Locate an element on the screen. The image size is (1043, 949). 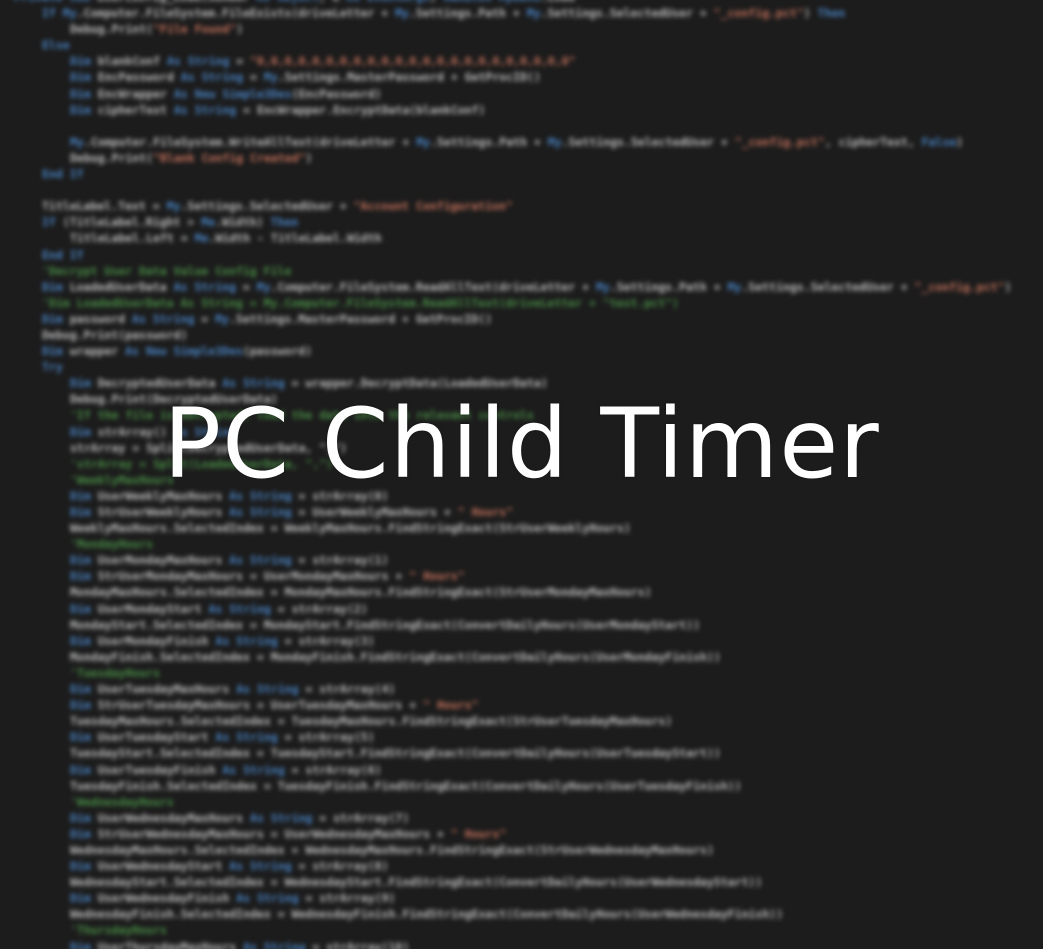
code-token: 'TuesdayHours is located at coordinates (115, 672).